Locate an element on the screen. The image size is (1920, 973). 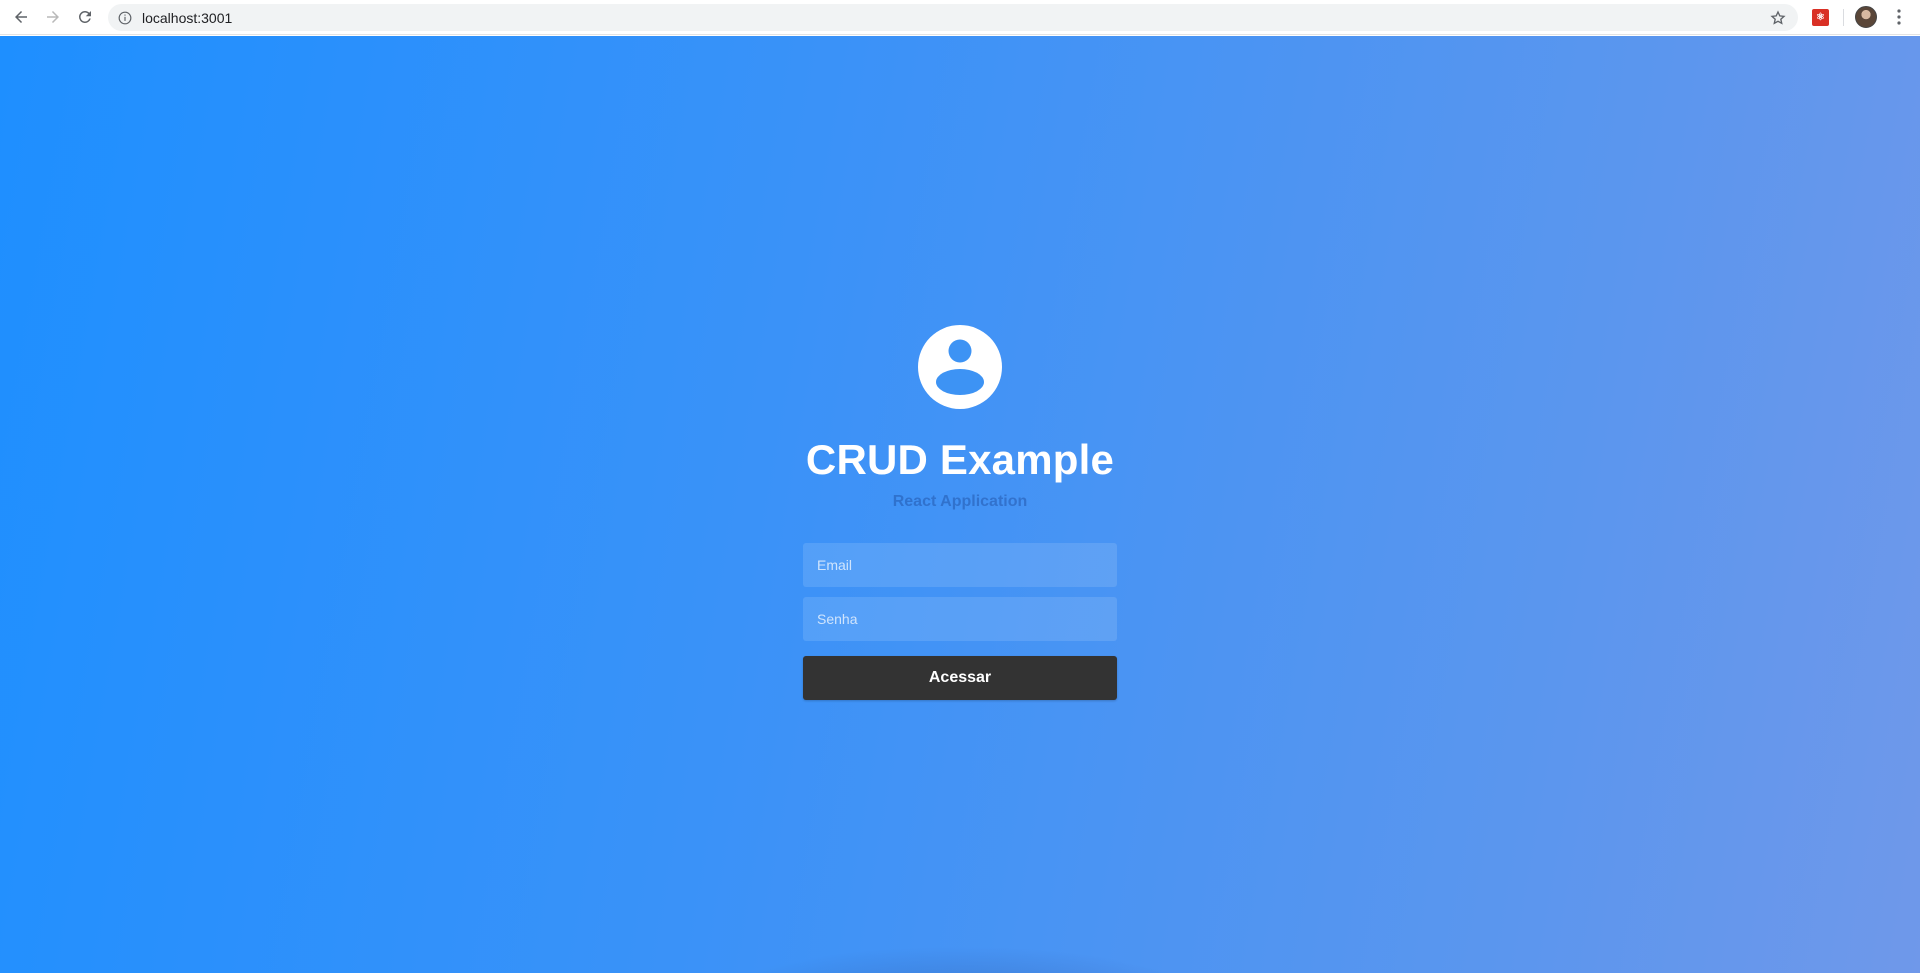
browser-toolbar: localhost:3001 ⚛ is located at coordinates (960, 17).